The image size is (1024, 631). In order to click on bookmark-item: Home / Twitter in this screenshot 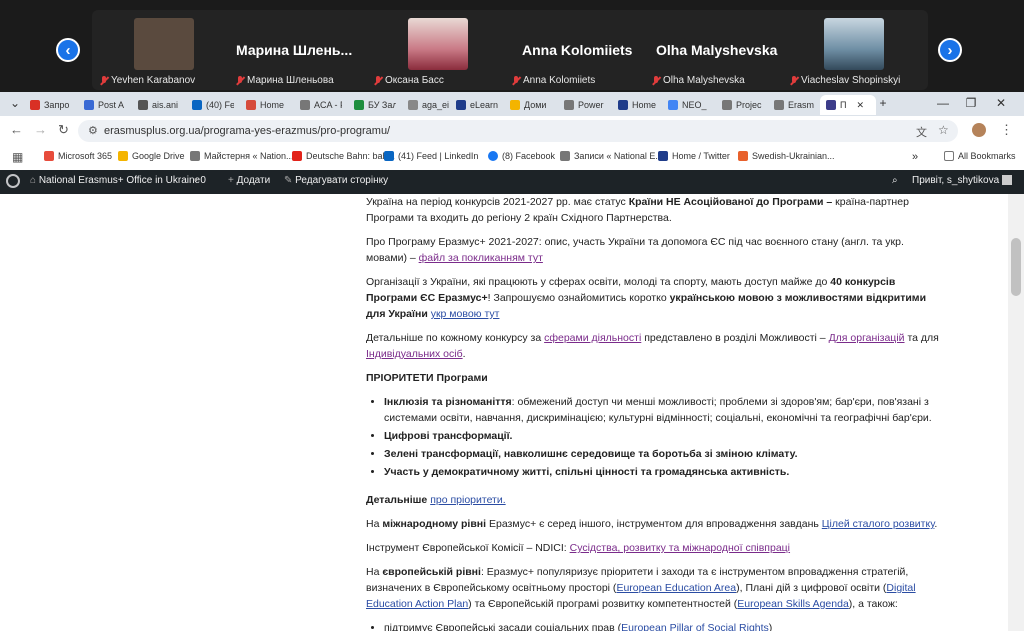, I will do `click(694, 156)`.